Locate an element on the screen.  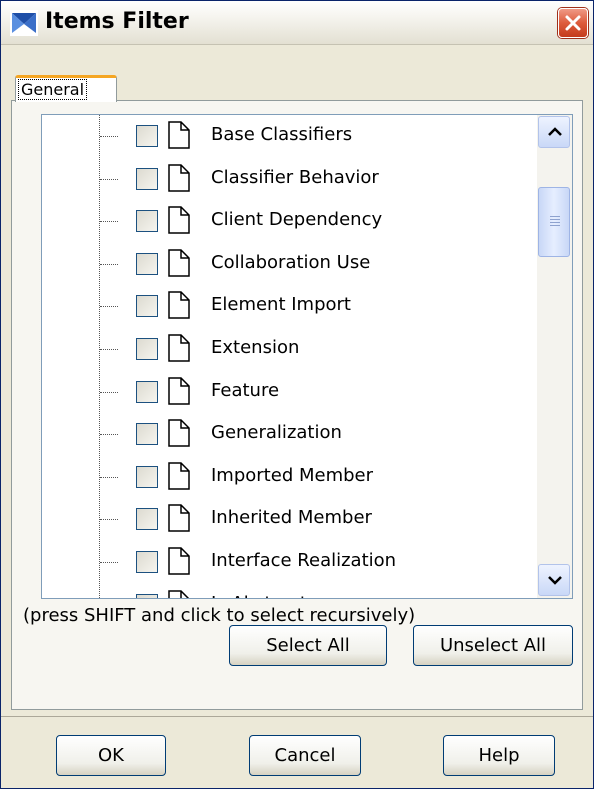
tree-row: Client Dependency is located at coordinates (290, 221).